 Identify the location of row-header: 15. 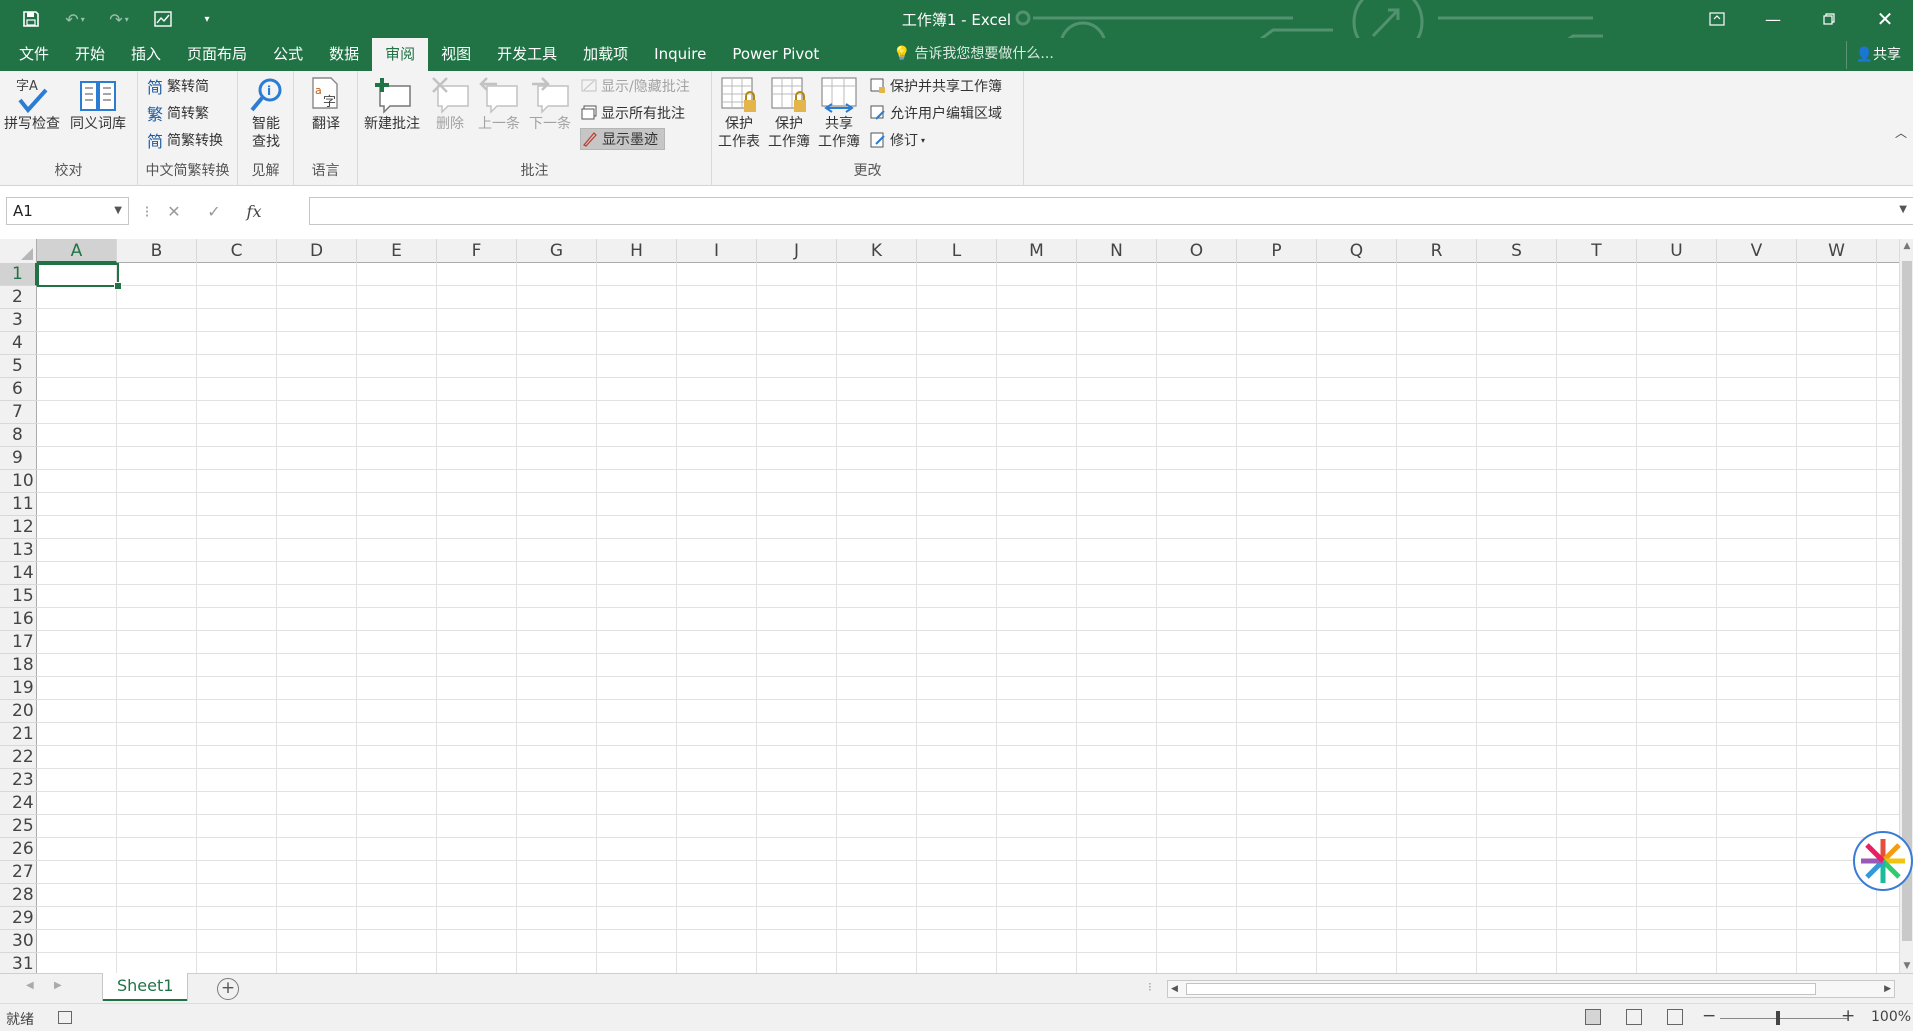
(18, 596).